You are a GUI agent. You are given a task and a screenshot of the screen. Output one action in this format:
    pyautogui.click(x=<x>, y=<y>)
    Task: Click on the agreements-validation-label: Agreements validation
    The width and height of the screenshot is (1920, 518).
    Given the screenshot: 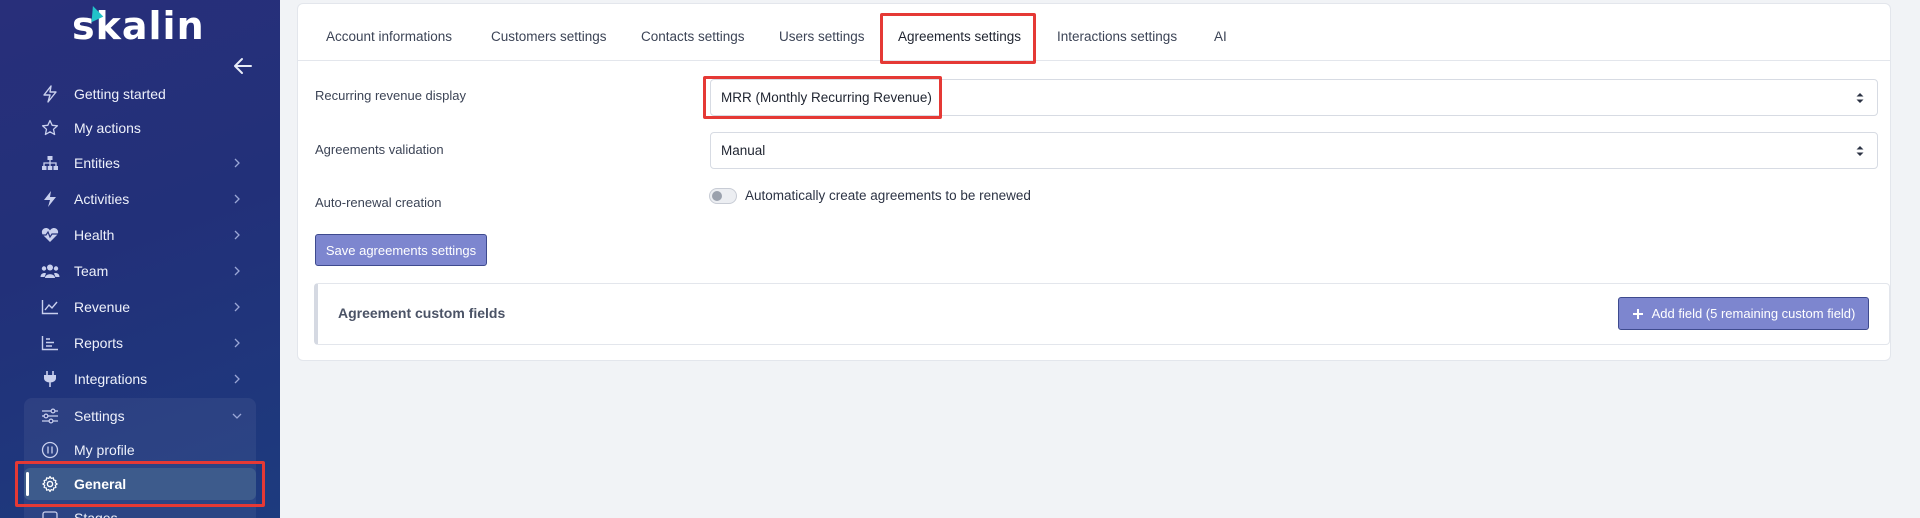 What is the action you would take?
    pyautogui.click(x=379, y=149)
    